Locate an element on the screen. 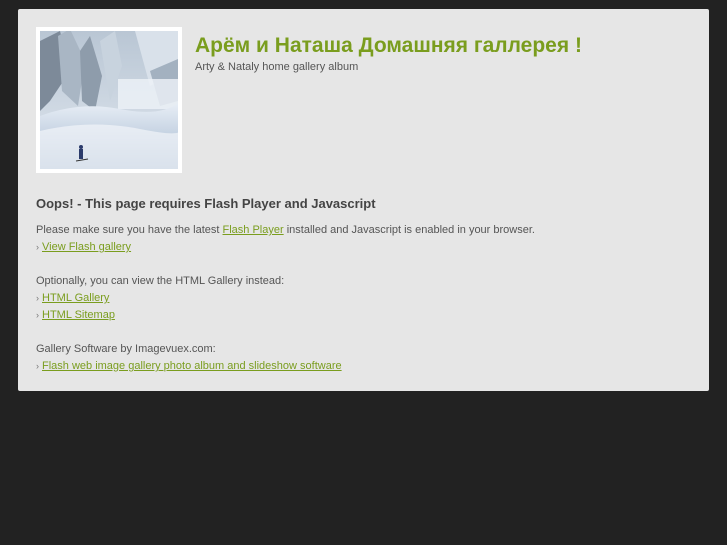 This screenshot has height=545, width=727. notice-text-before: Please make sure you have the latest is located at coordinates (128, 230).